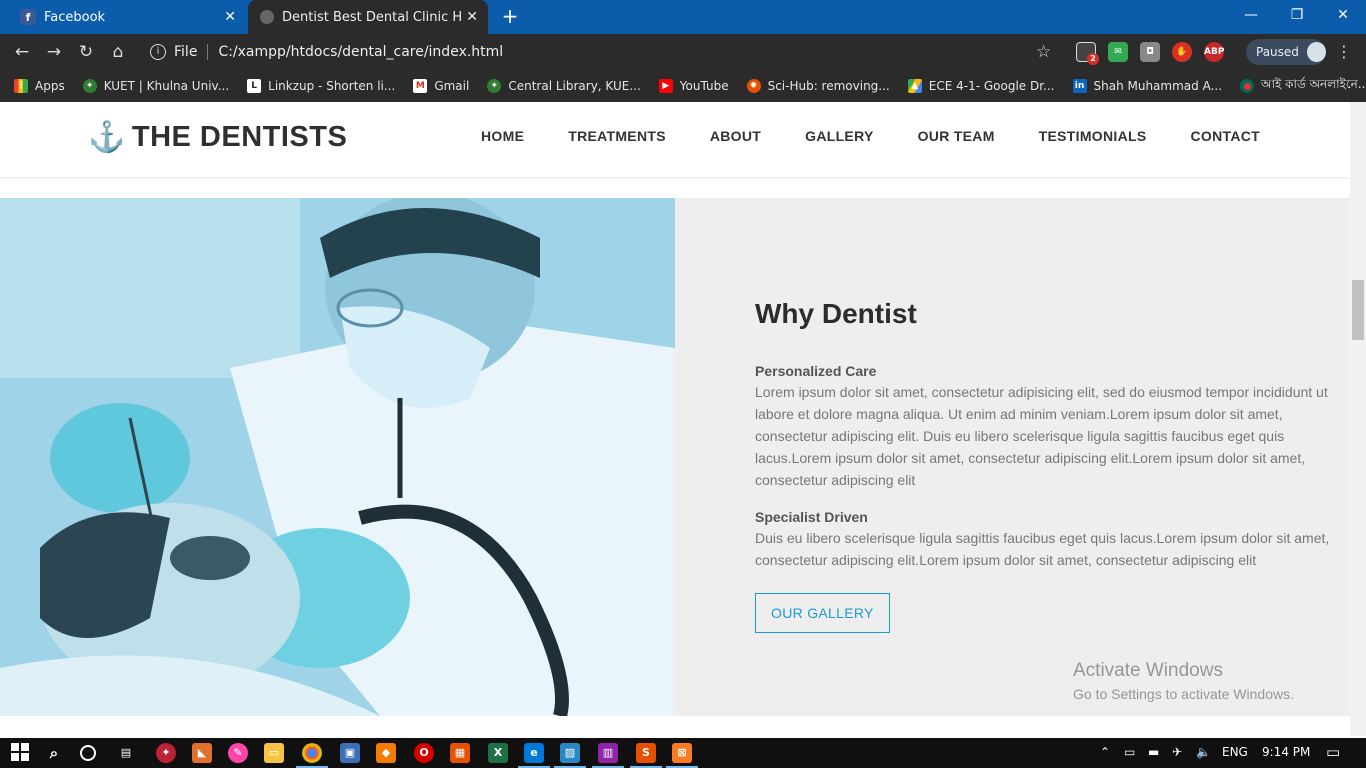 This screenshot has width=1366, height=768. Describe the element at coordinates (202, 753) in the screenshot. I see `matlab-icon: ◣` at that location.